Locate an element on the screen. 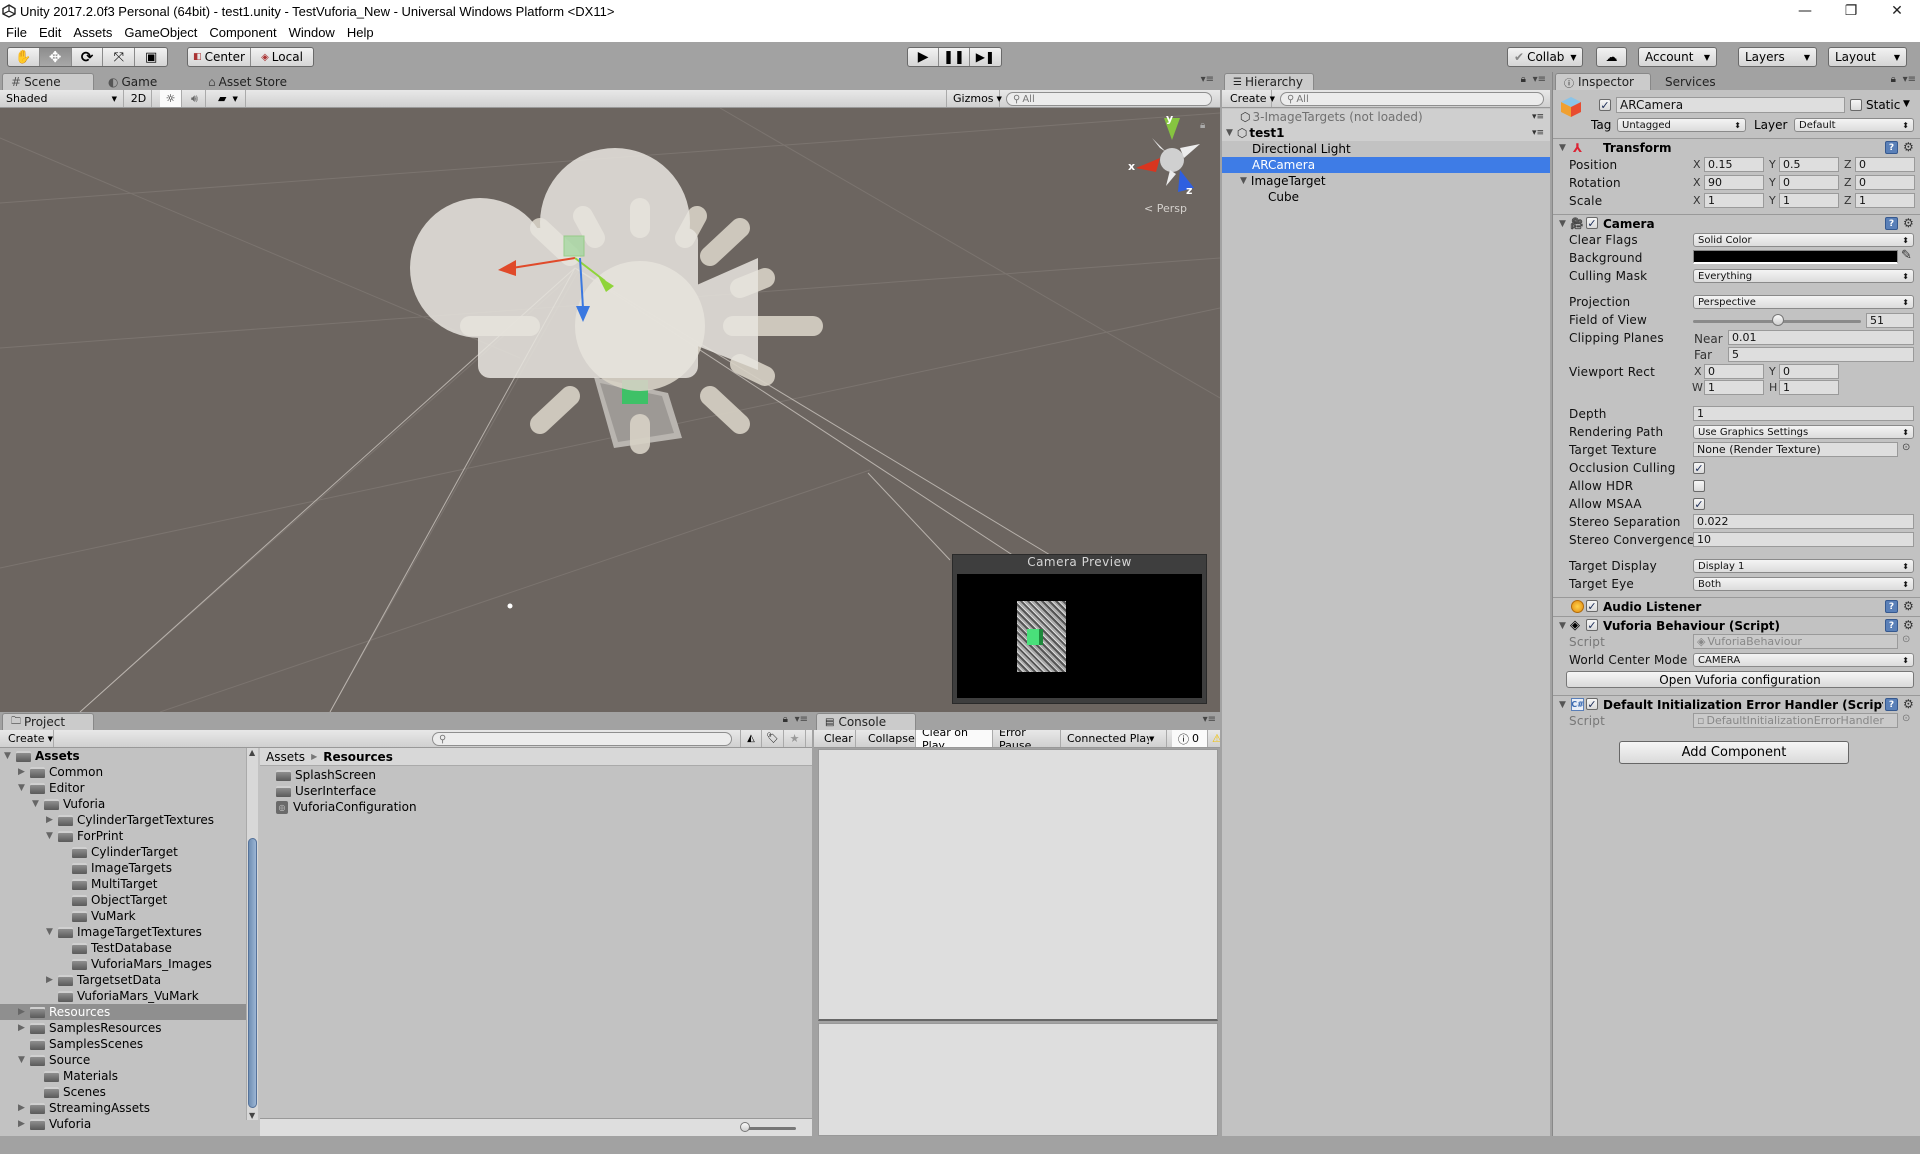  menu-assets: Assets is located at coordinates (92, 32).